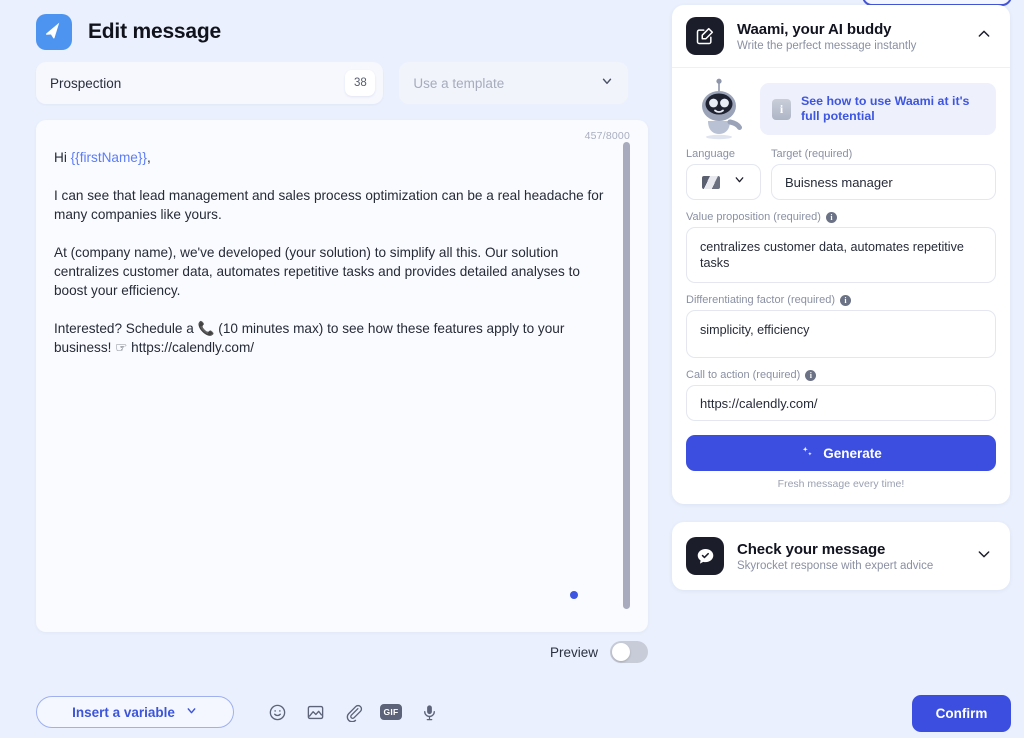 The image size is (1024, 738). I want to click on differentiating-factor-label: Differentiating factor (required) i, so click(841, 300).